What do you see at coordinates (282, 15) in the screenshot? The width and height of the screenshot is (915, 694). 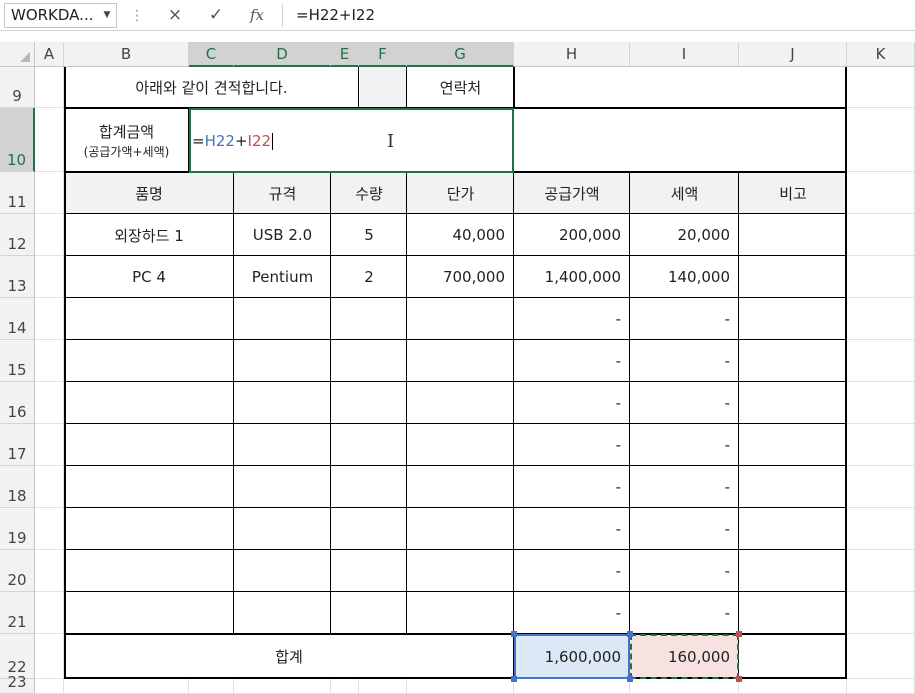 I see `formula-bar-divider` at bounding box center [282, 15].